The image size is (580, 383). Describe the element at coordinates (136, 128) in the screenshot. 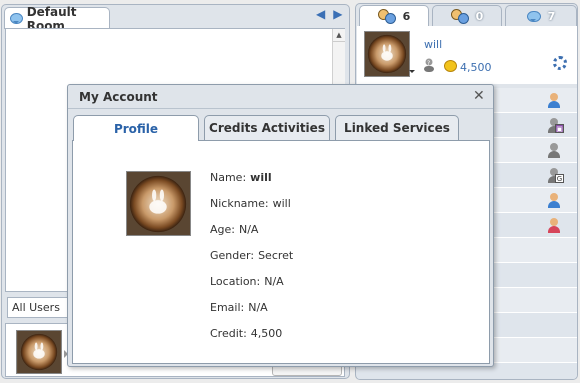

I see `tab-profile: Profile` at that location.